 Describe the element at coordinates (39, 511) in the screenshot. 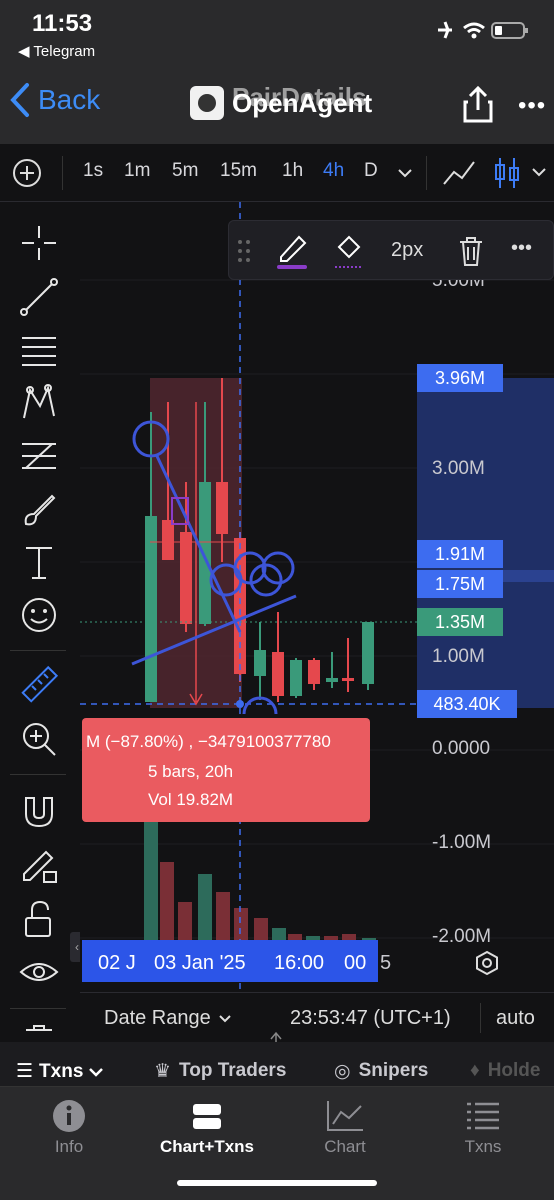

I see `brush-icon` at that location.